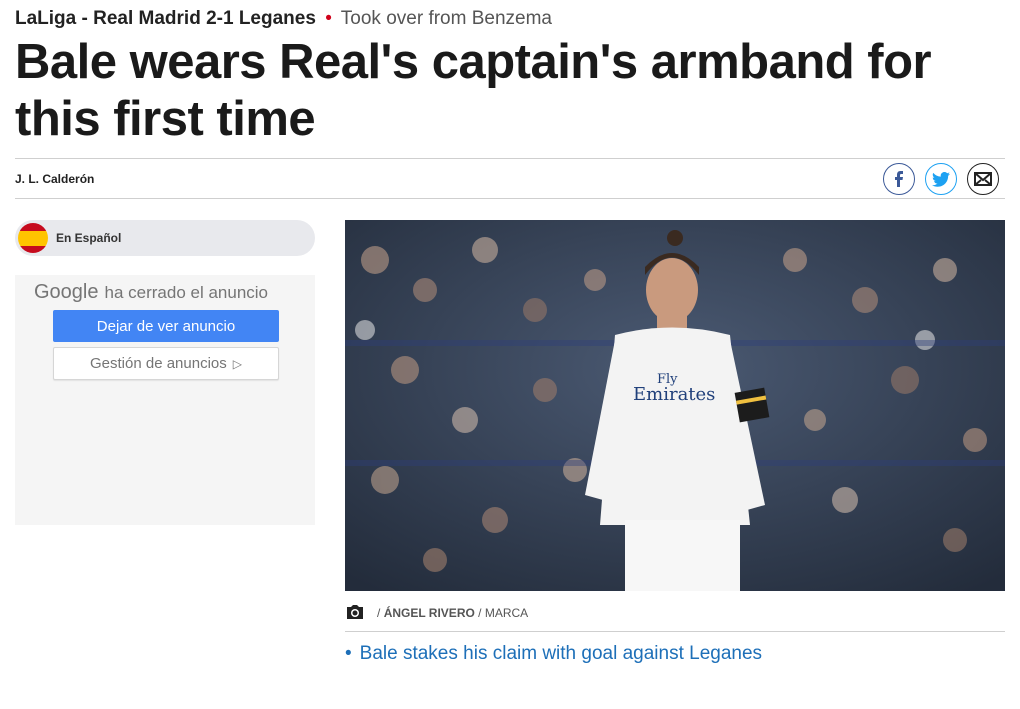  I want to click on email-share-button, so click(983, 179).